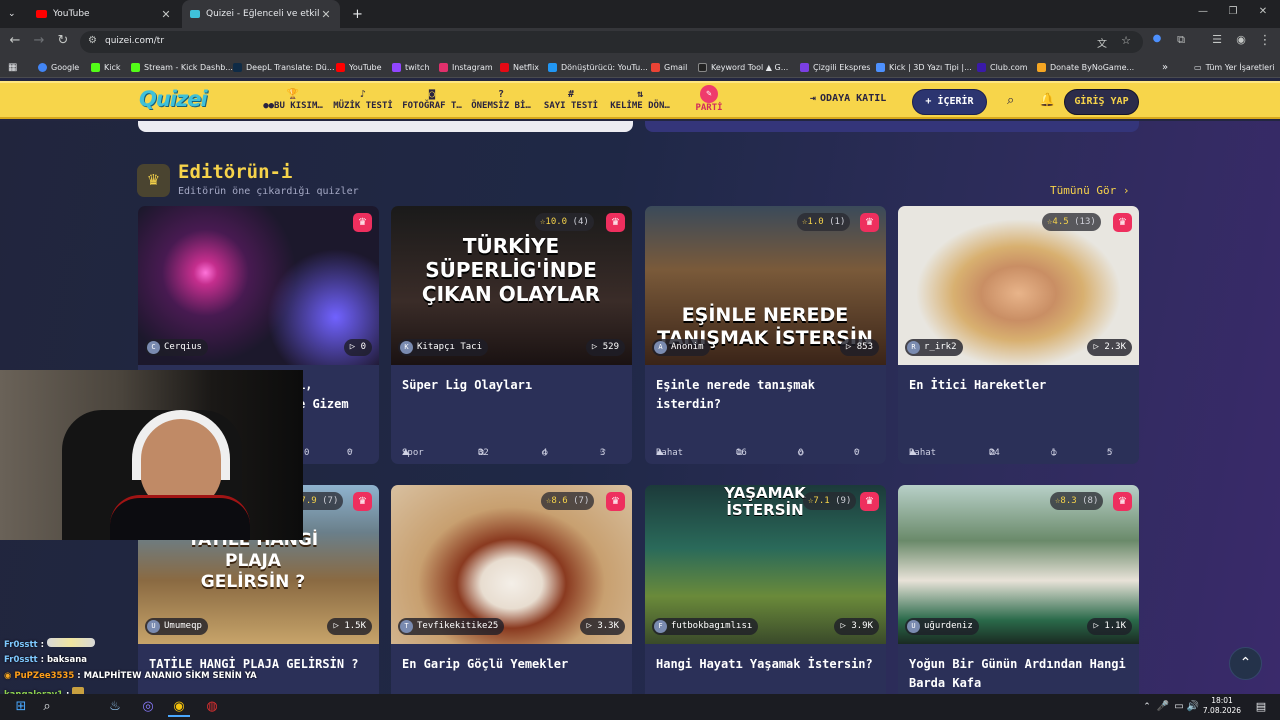 This screenshot has height=720, width=1280. Describe the element at coordinates (702, 67) in the screenshot. I see `keyword-tool-icon` at that location.